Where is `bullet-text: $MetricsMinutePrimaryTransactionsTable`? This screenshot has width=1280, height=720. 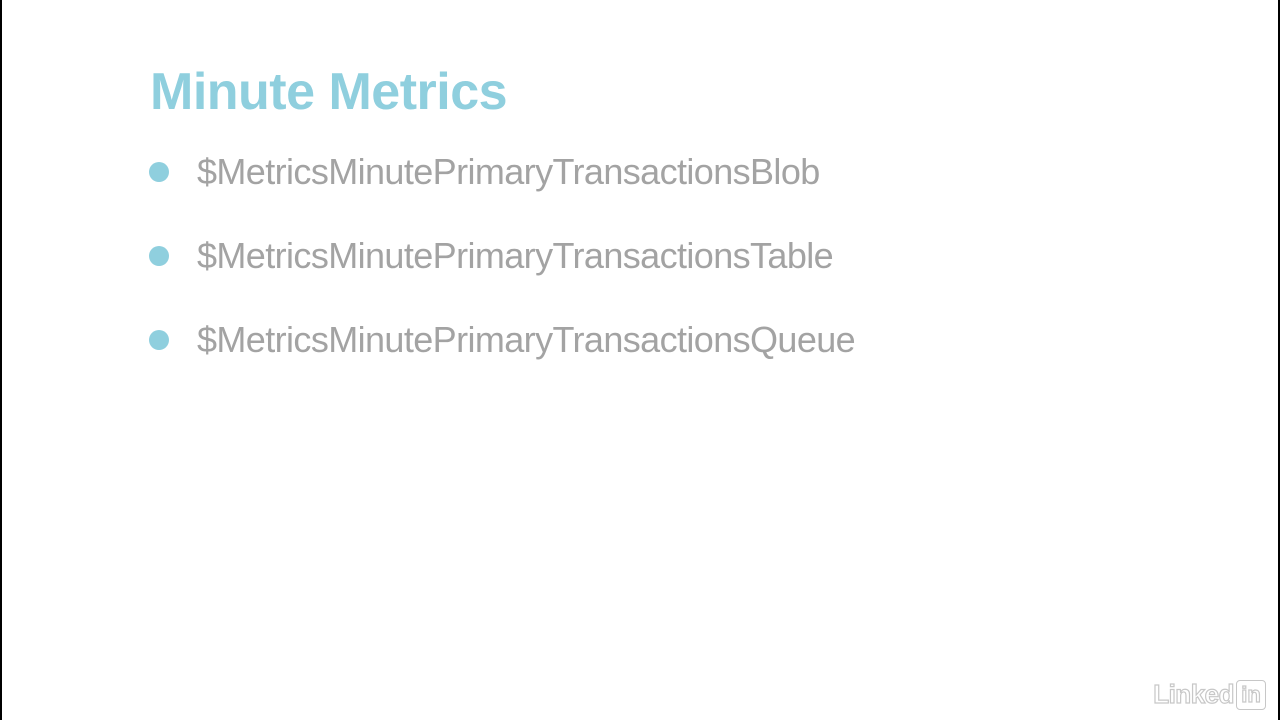 bullet-text: $MetricsMinutePrimaryTransactionsTable is located at coordinates (515, 255).